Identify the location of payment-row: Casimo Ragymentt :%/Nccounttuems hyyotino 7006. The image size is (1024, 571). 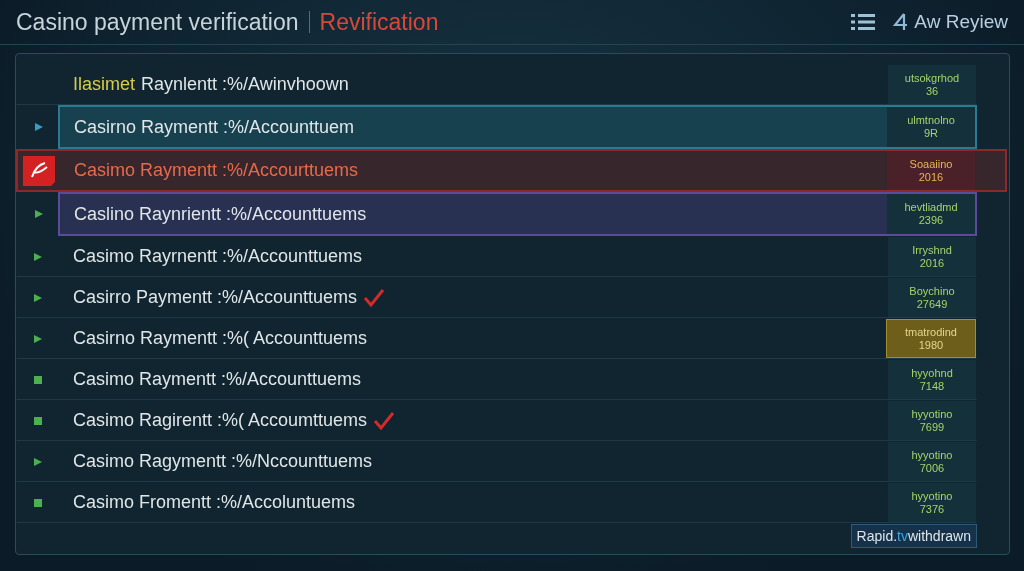
(496, 461).